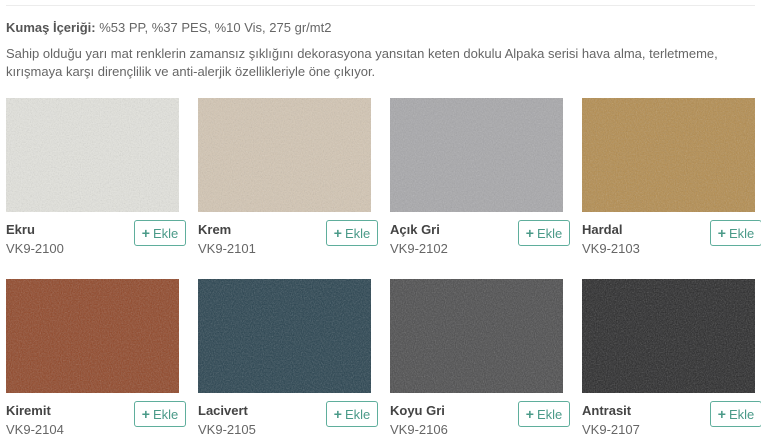 Image resolution: width=761 pixels, height=448 pixels. Describe the element at coordinates (415, 229) in the screenshot. I see `fabric-name: Açık Gri` at that location.